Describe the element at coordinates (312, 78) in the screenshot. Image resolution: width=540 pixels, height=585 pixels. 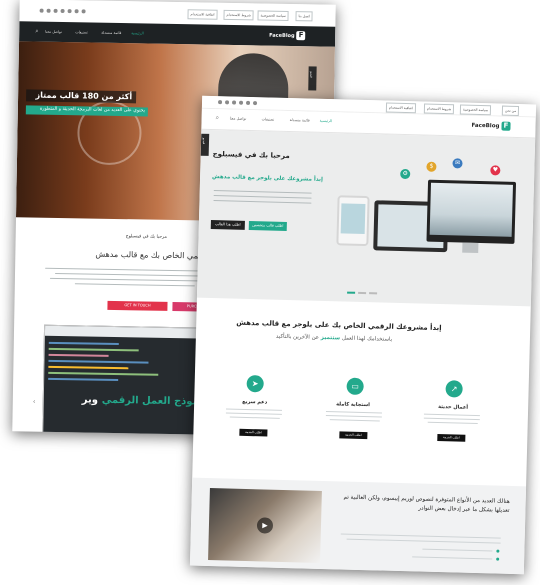
I see `back-slide-tab: فيديو` at that location.